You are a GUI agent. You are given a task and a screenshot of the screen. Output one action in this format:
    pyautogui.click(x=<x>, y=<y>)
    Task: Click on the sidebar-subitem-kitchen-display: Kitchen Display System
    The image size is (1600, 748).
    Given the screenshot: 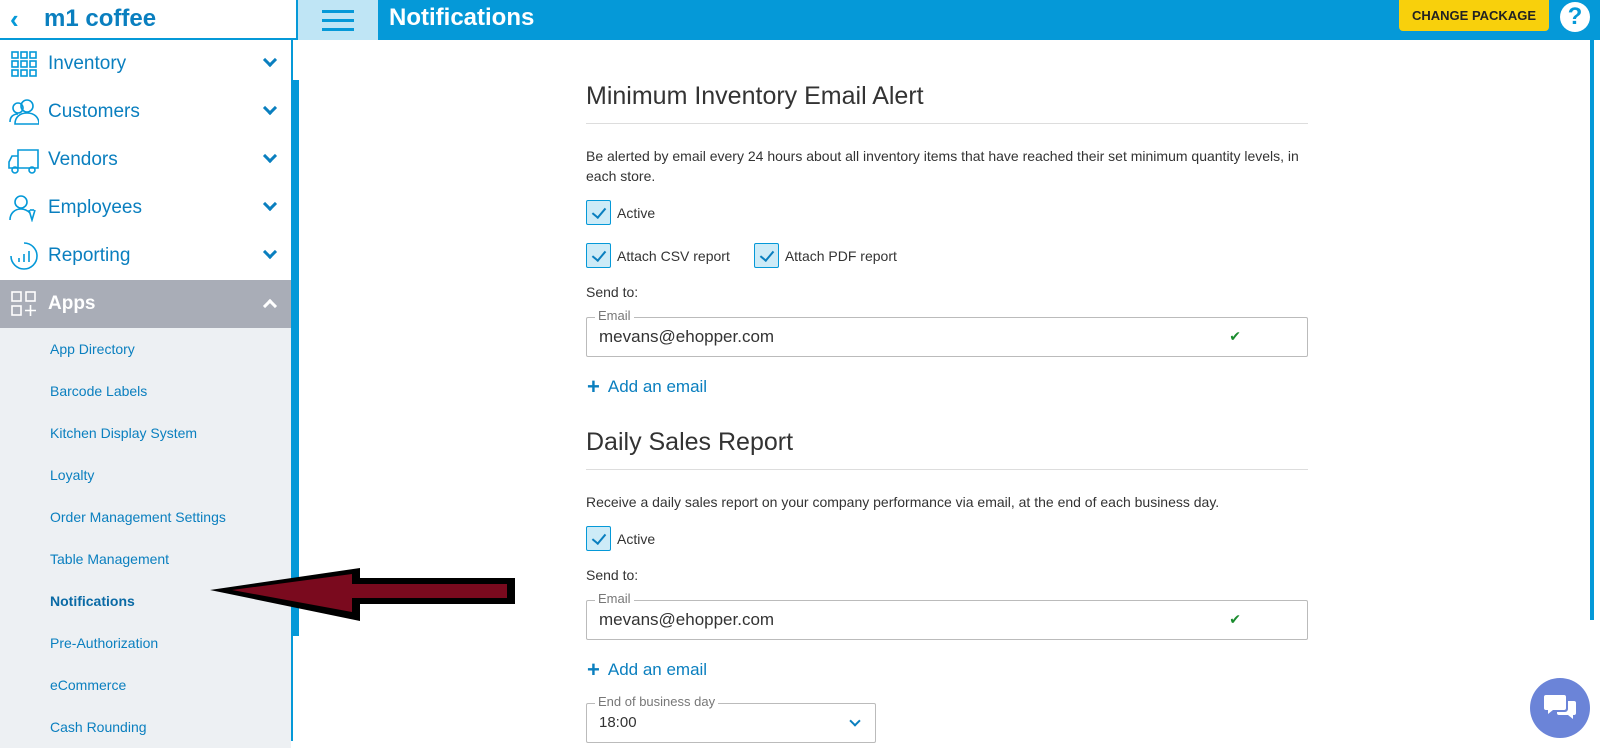 What is the action you would take?
    pyautogui.click(x=145, y=433)
    